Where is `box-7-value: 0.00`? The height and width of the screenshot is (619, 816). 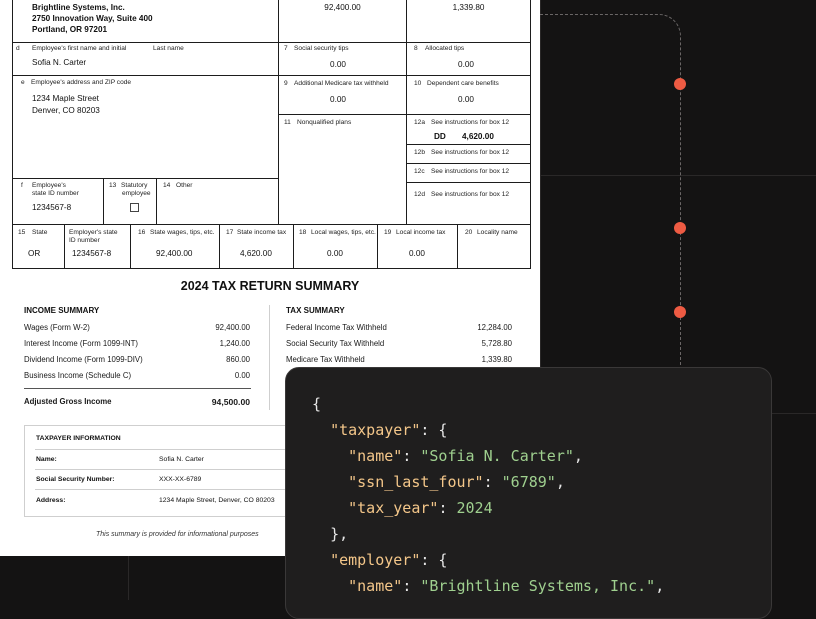
box-7-value: 0.00 is located at coordinates (338, 64).